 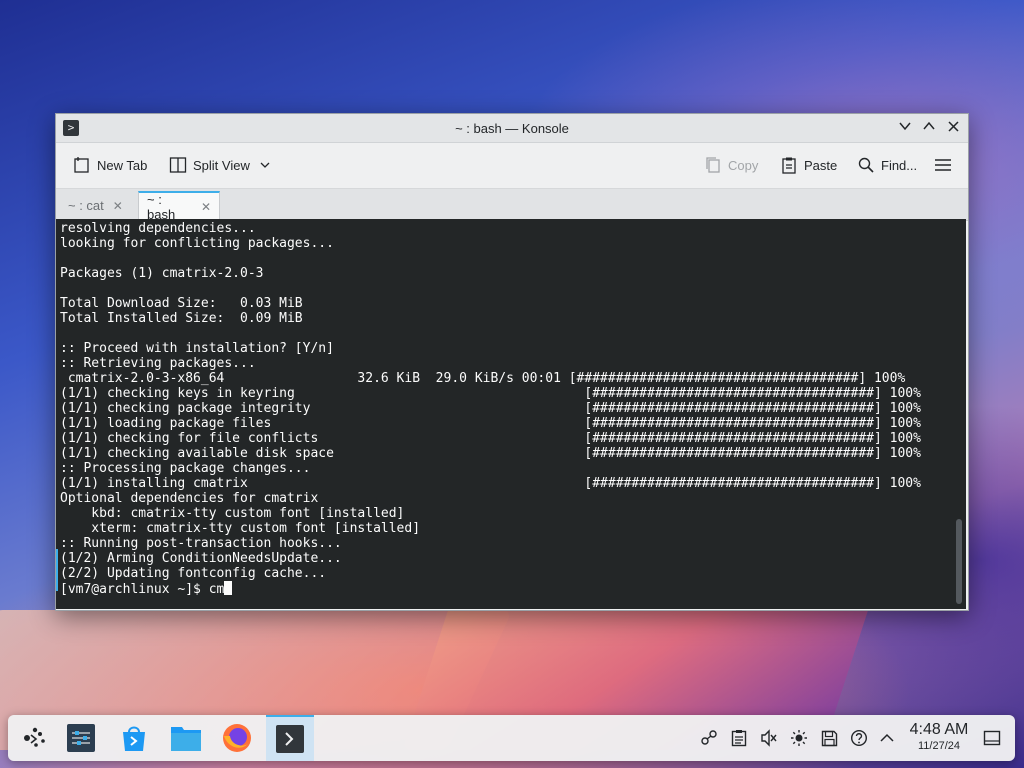 What do you see at coordinates (959, 414) in the screenshot?
I see `scrollbar` at bounding box center [959, 414].